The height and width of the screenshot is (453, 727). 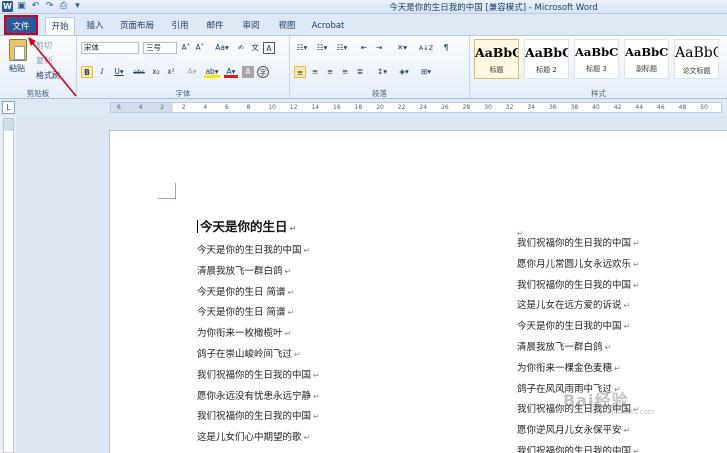 I want to click on borders-button: ⊞▾, so click(x=426, y=72).